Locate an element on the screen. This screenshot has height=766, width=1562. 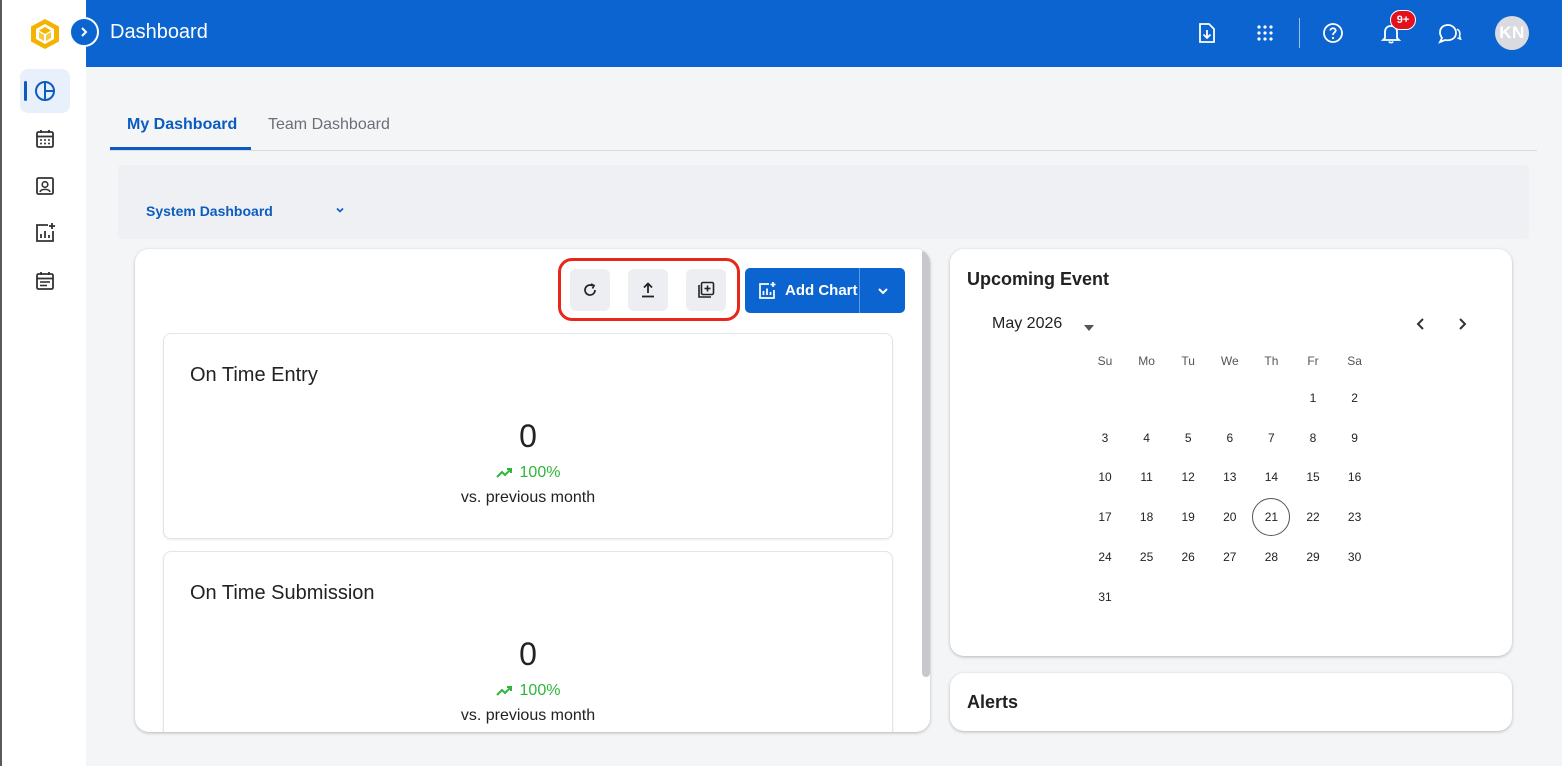
help-icon is located at coordinates (1333, 33).